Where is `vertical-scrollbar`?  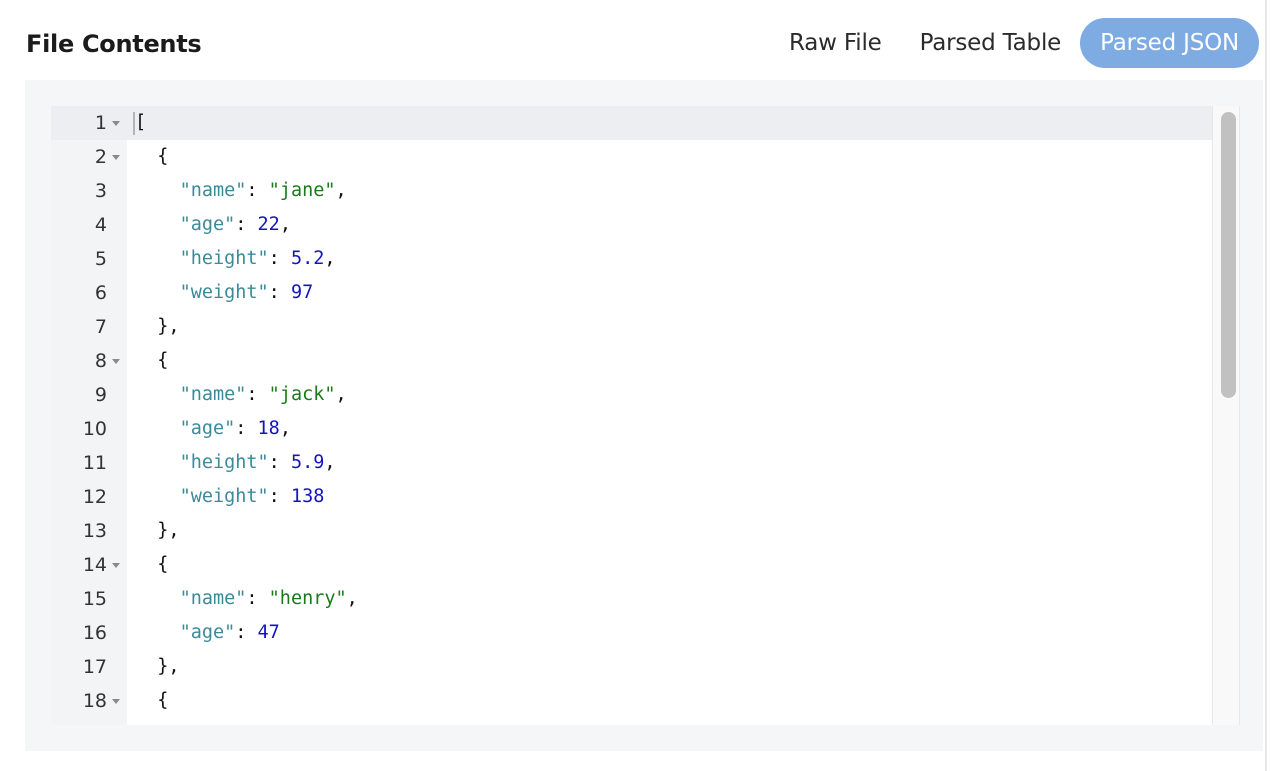
vertical-scrollbar is located at coordinates (1226, 415).